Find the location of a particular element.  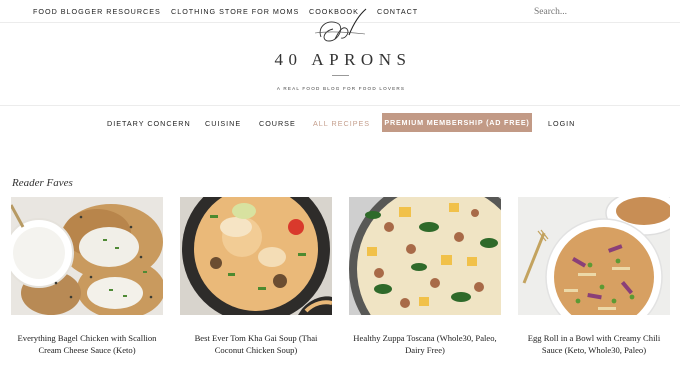

search-input is located at coordinates (604, 12).